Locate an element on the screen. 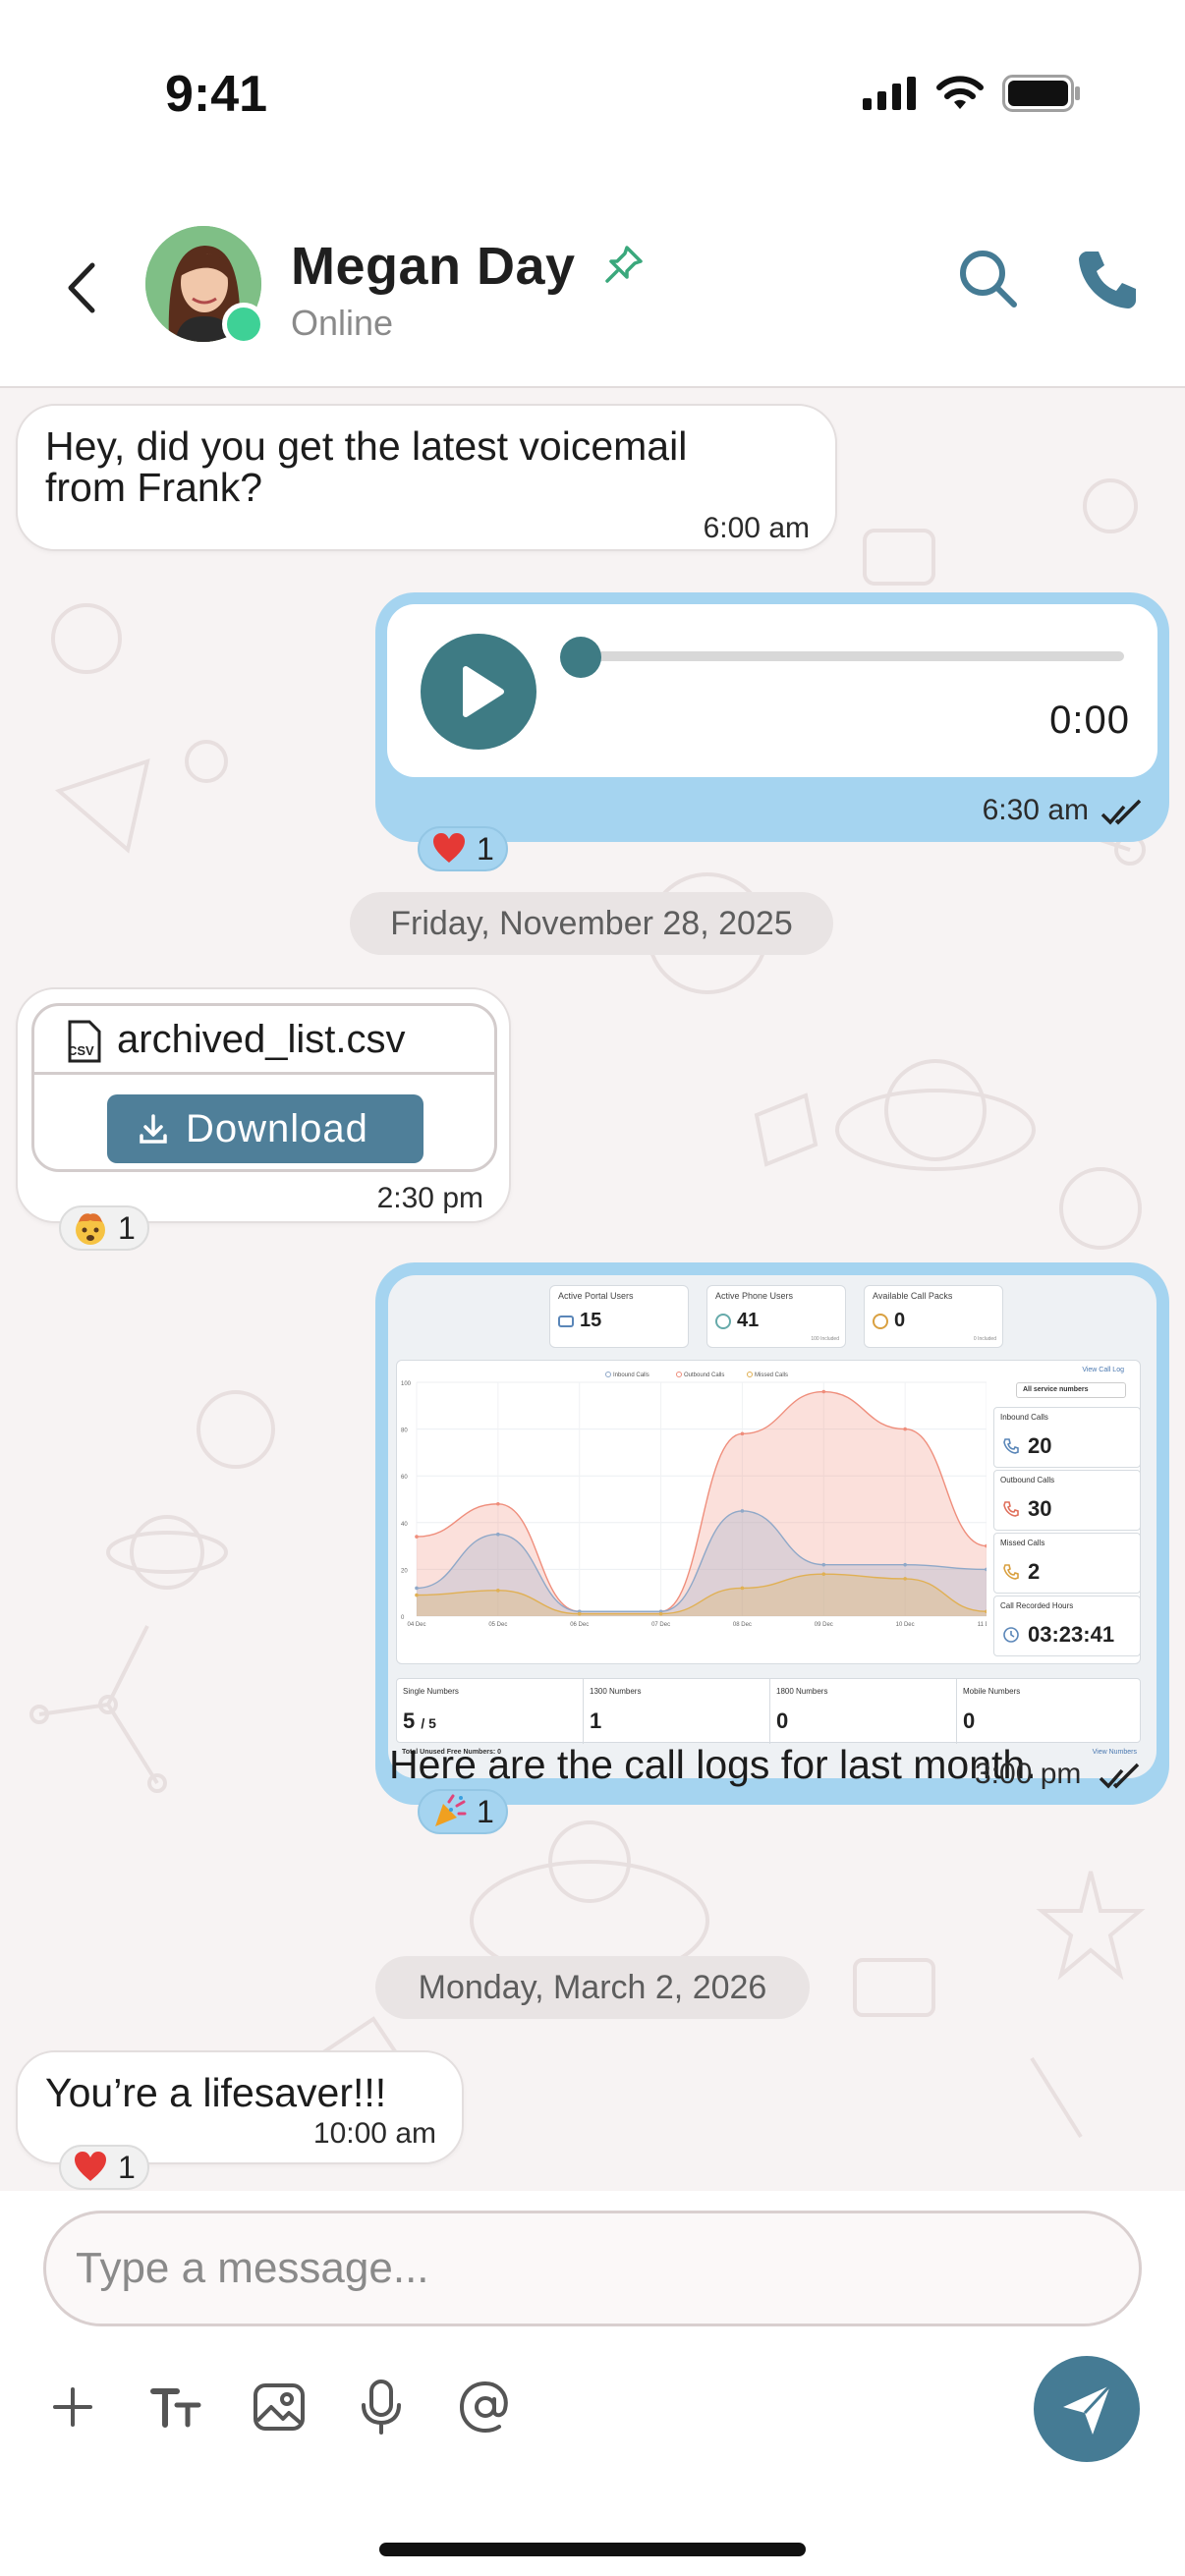 Image resolution: width=1185 pixels, height=2576 pixels. message-text: from Frank? is located at coordinates (153, 487).